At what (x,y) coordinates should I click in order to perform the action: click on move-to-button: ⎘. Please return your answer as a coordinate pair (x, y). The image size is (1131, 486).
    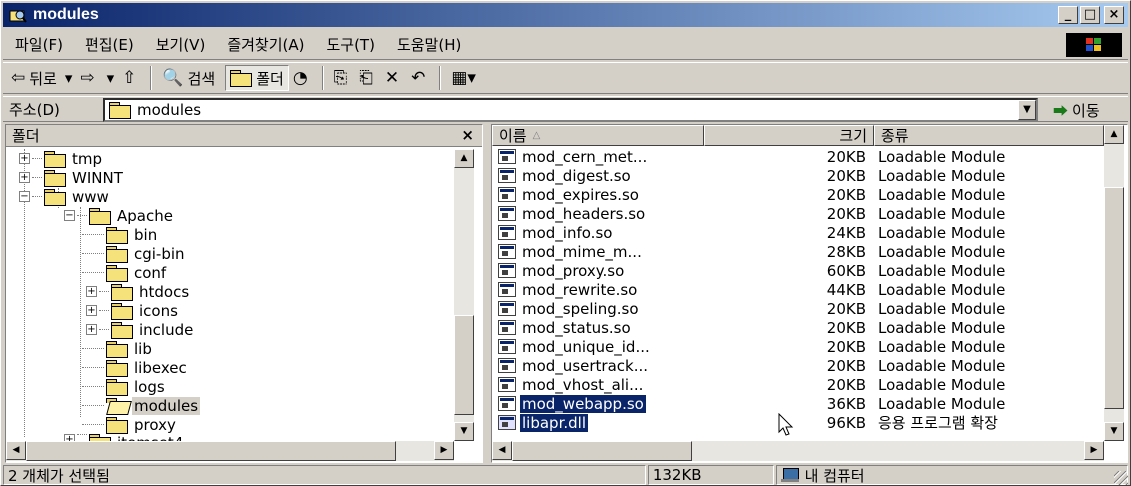
    Looking at the image, I should click on (343, 78).